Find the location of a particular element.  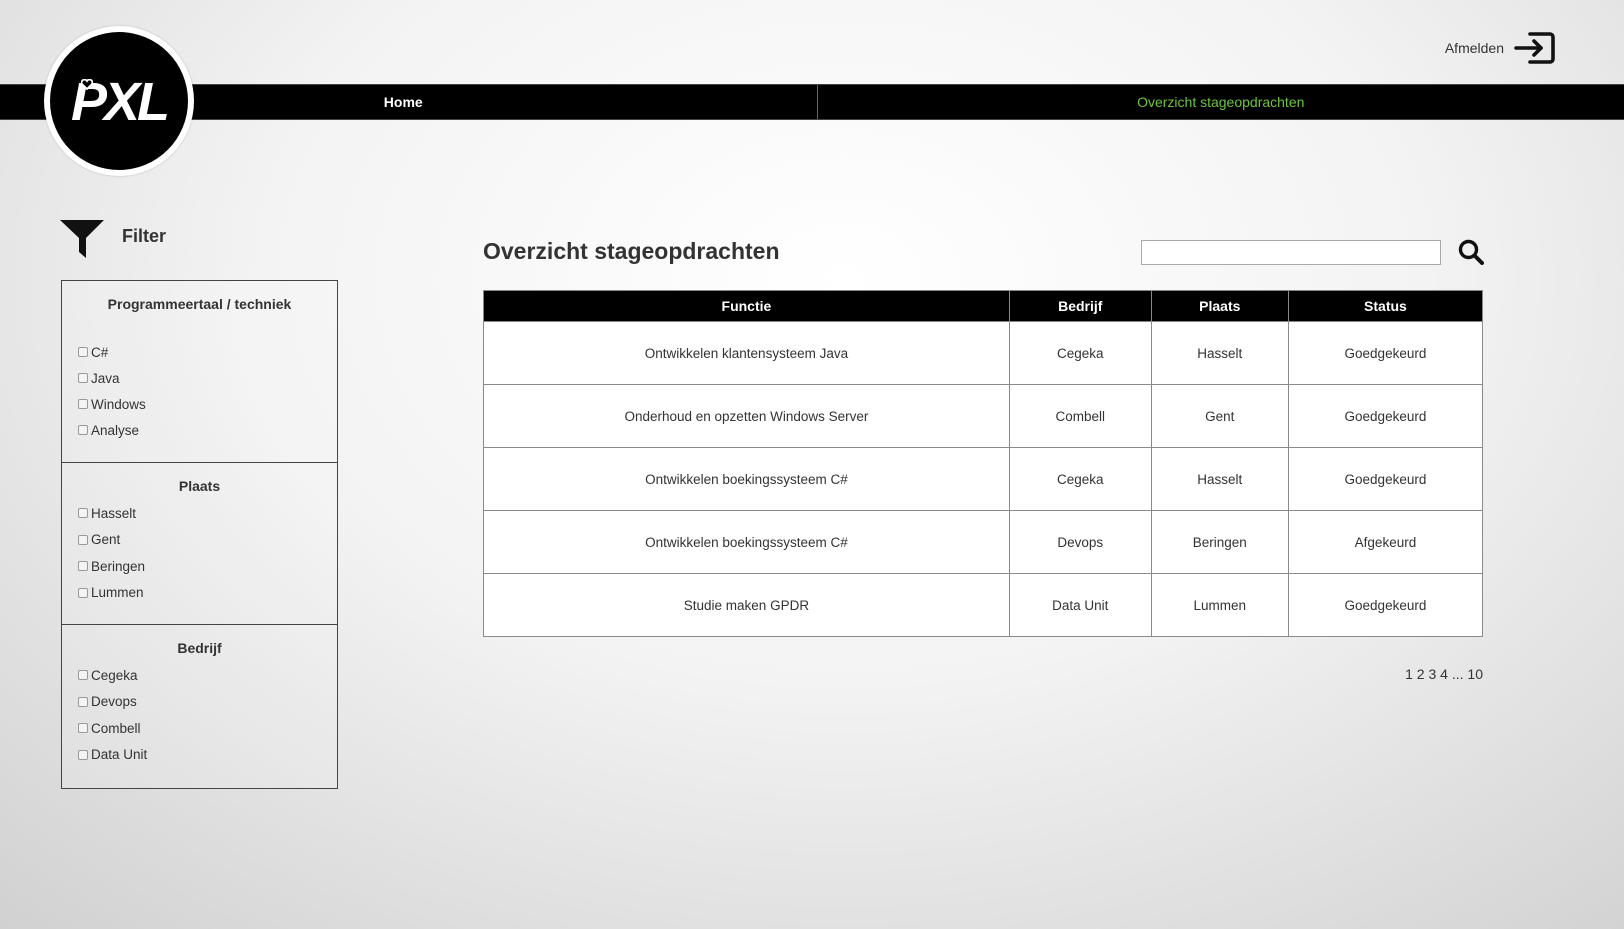

option-label: Gent is located at coordinates (106, 540).